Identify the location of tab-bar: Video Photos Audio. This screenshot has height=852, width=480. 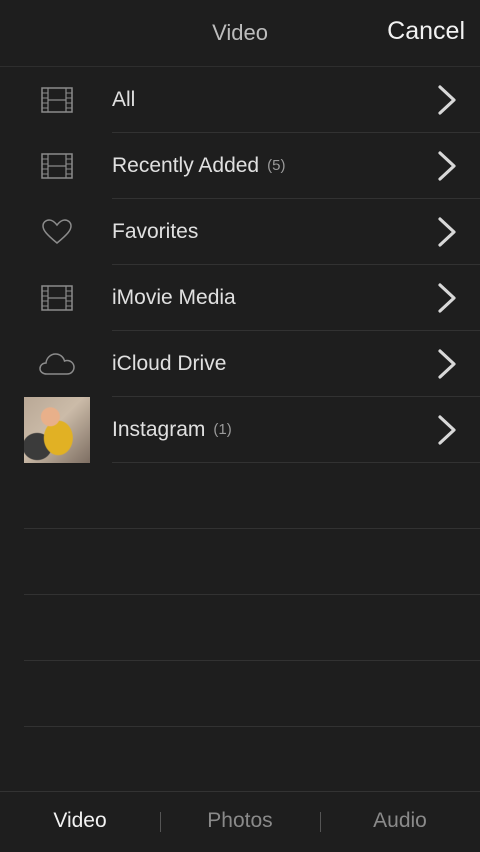
(240, 821).